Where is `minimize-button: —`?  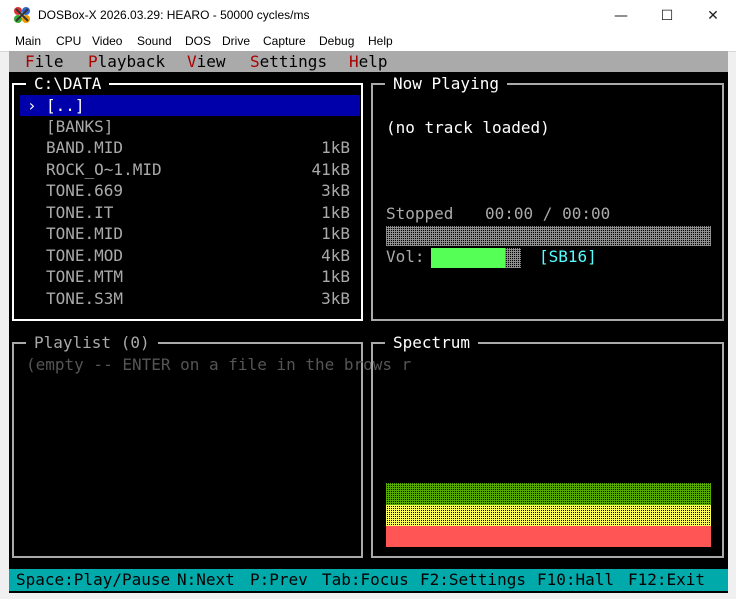
minimize-button: — is located at coordinates (621, 15).